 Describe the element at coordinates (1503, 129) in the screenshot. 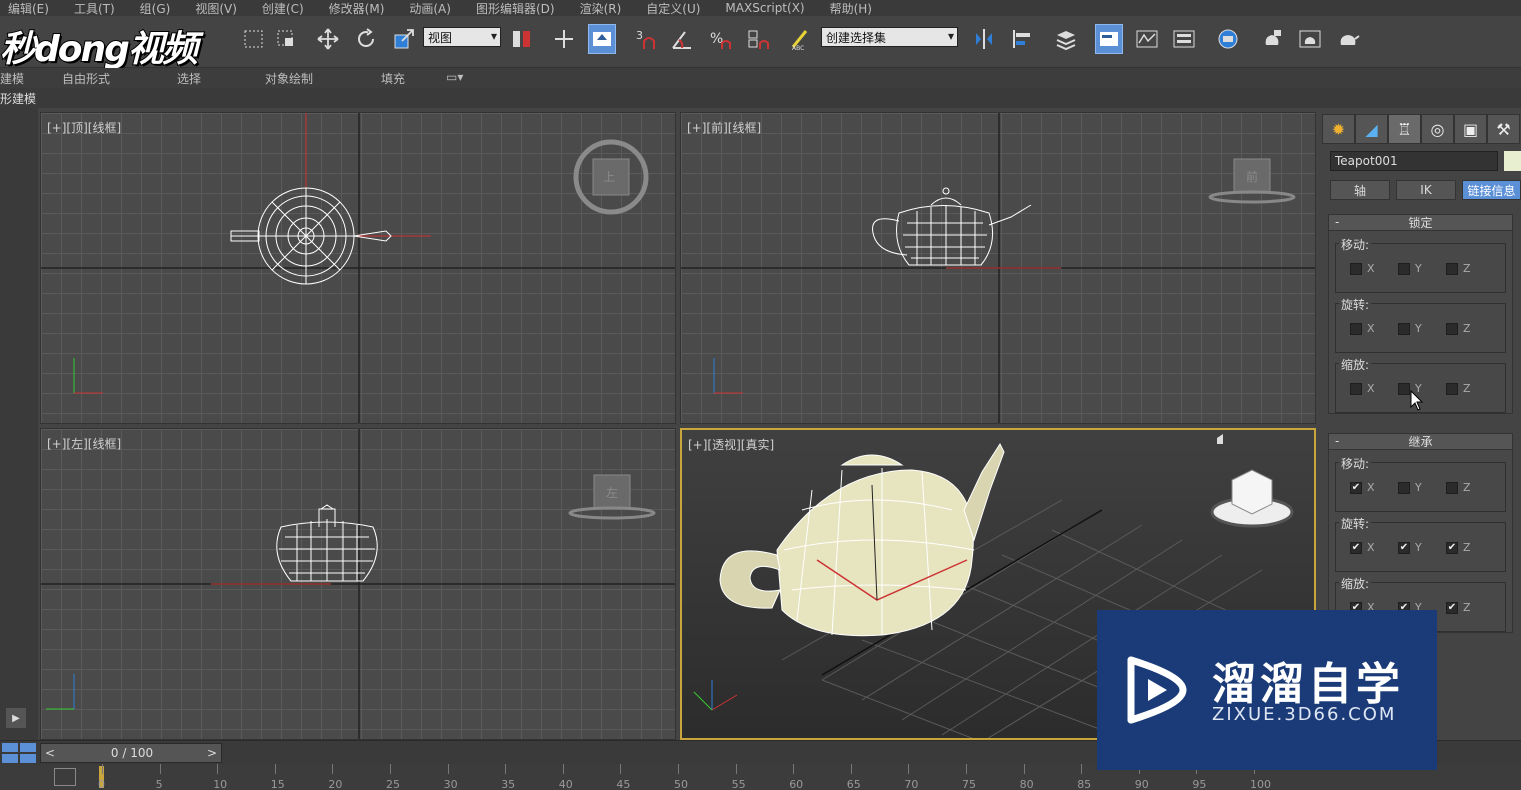

I see `tab-utilities: ⚒` at that location.